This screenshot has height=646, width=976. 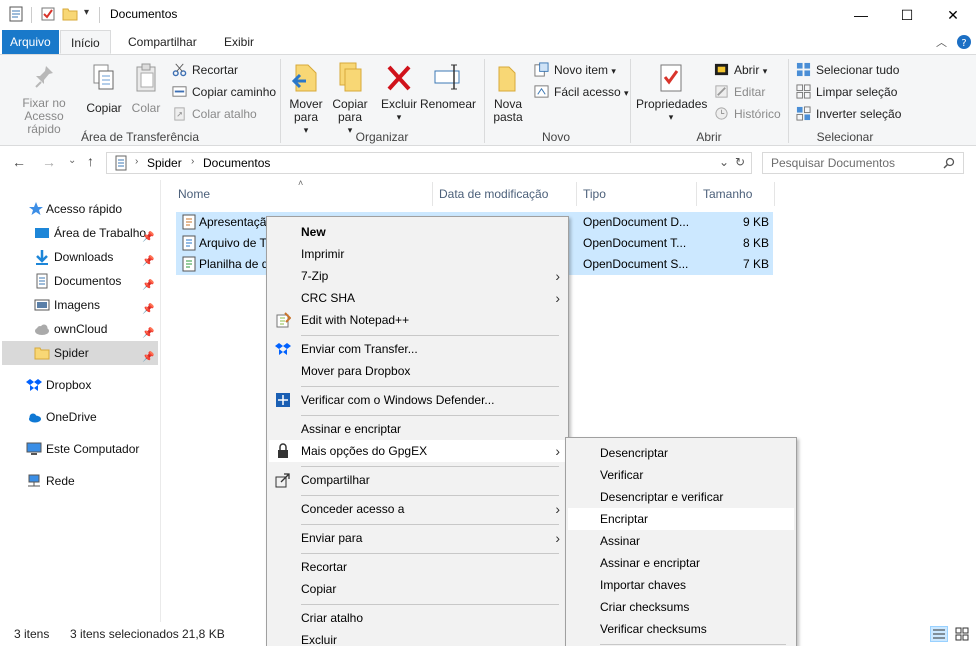 What do you see at coordinates (72, 160) in the screenshot?
I see `recent-locations-icon: ⌄` at bounding box center [72, 160].